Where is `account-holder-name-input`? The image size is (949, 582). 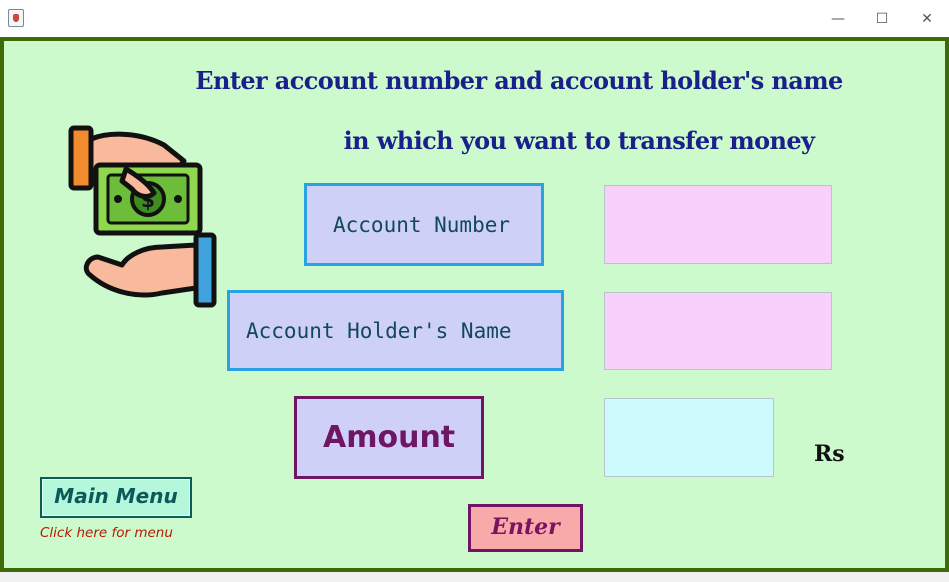 account-holder-name-input is located at coordinates (718, 331).